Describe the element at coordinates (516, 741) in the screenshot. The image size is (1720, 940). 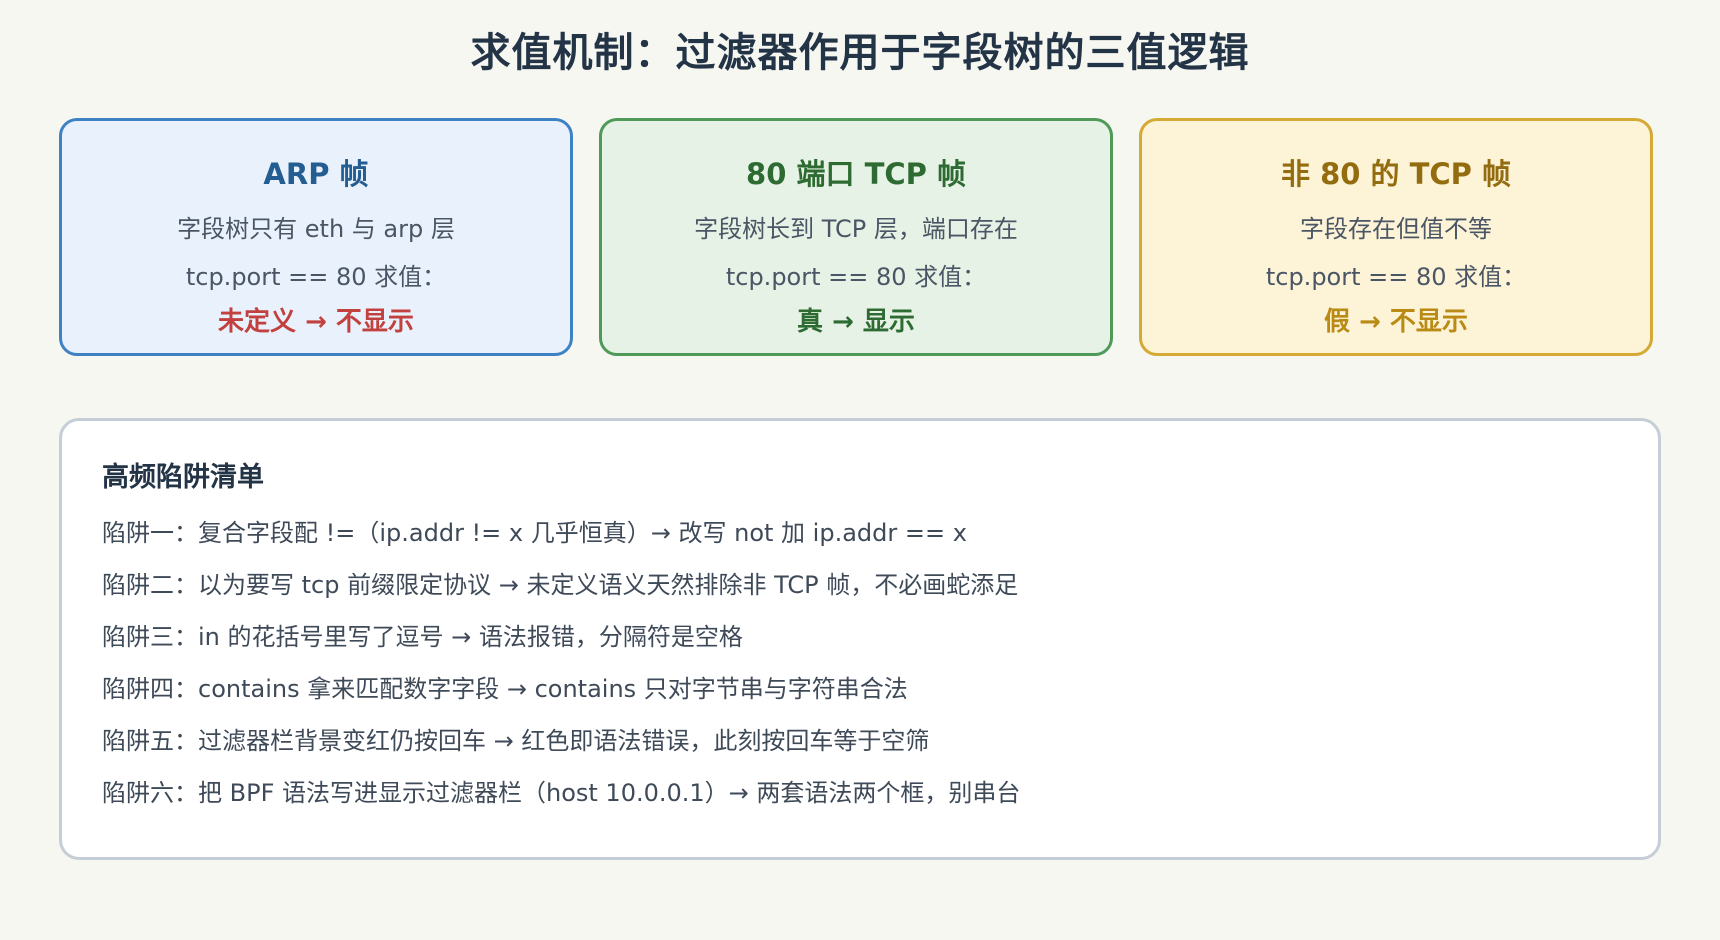
I see `pitfall-item-5: 陷阱五：过滤器栏背景变红仍按回车 → 红色即语法错误，此刻按回车等于空筛` at that location.